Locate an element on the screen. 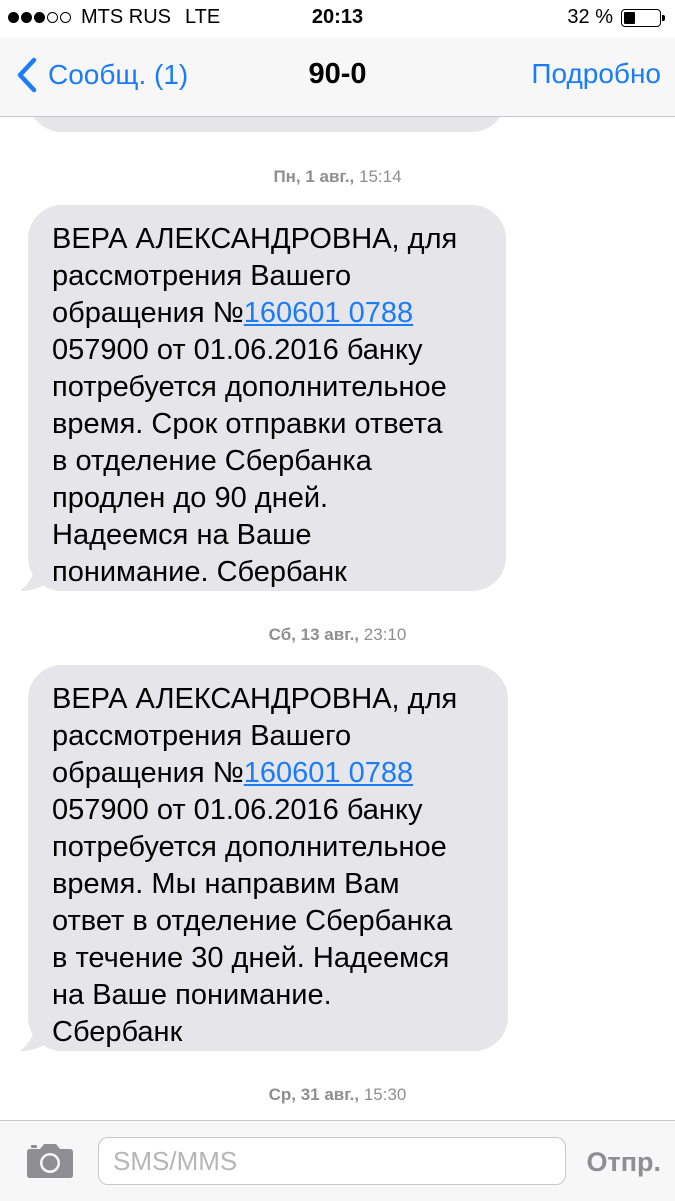 This screenshot has height=1201, width=675. message-text: в течение 30 дней. Надеемся is located at coordinates (251, 958).